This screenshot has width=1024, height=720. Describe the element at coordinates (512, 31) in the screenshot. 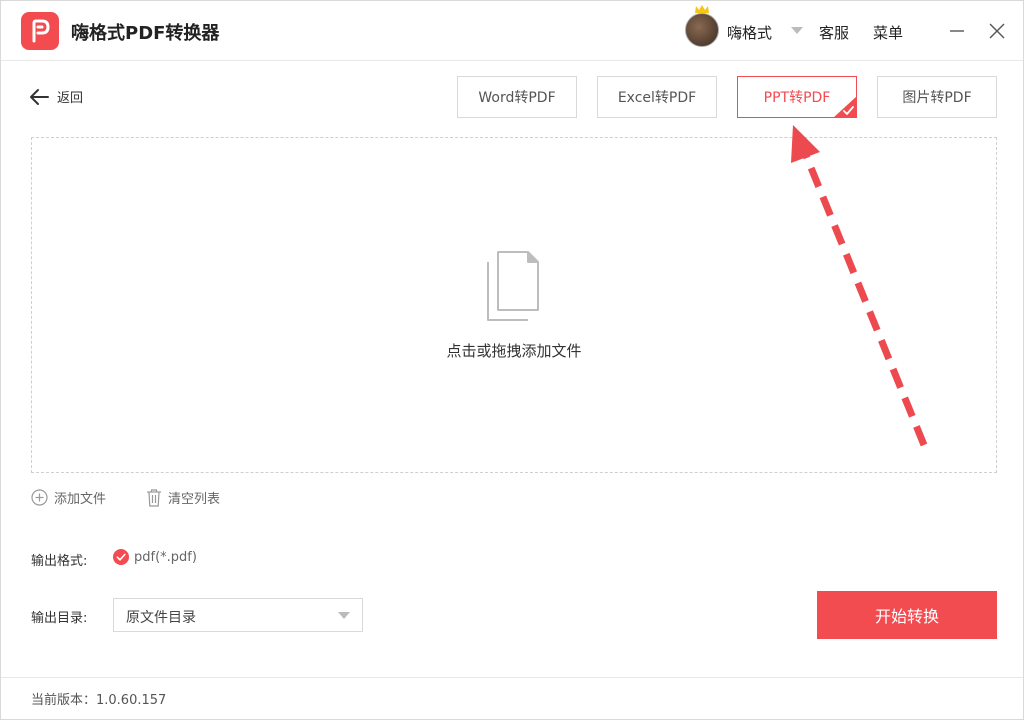

I see `title-bar: 嗨格式PDF转换器 嗨格式 客服 菜单` at that location.